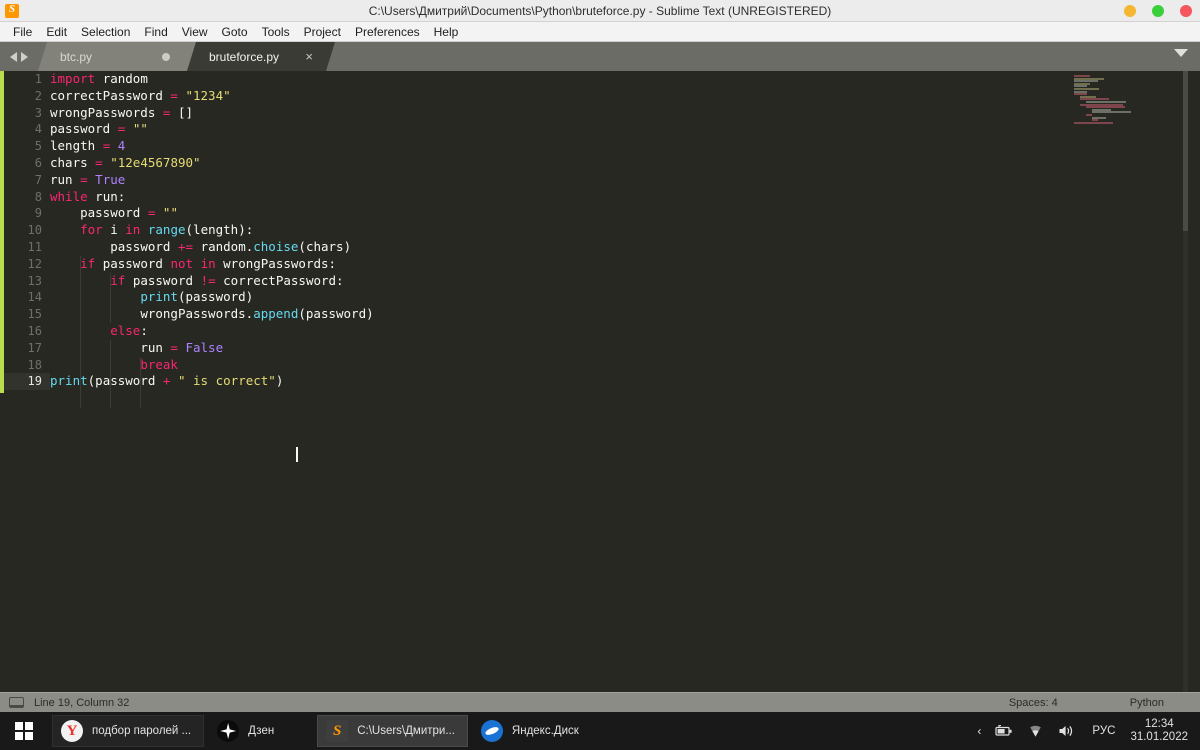  Describe the element at coordinates (1067, 731) in the screenshot. I see `volume-icon` at that location.